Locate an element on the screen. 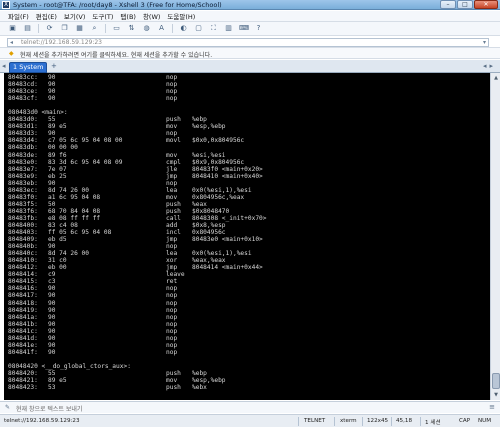 This screenshot has height=427, width=500. tab-system: 1 System is located at coordinates (28, 67).